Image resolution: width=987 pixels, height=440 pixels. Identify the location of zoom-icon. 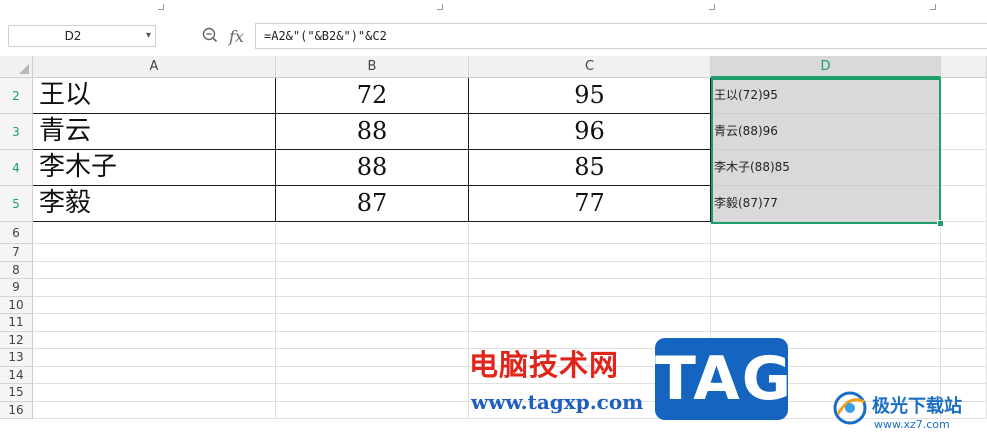
(210, 37).